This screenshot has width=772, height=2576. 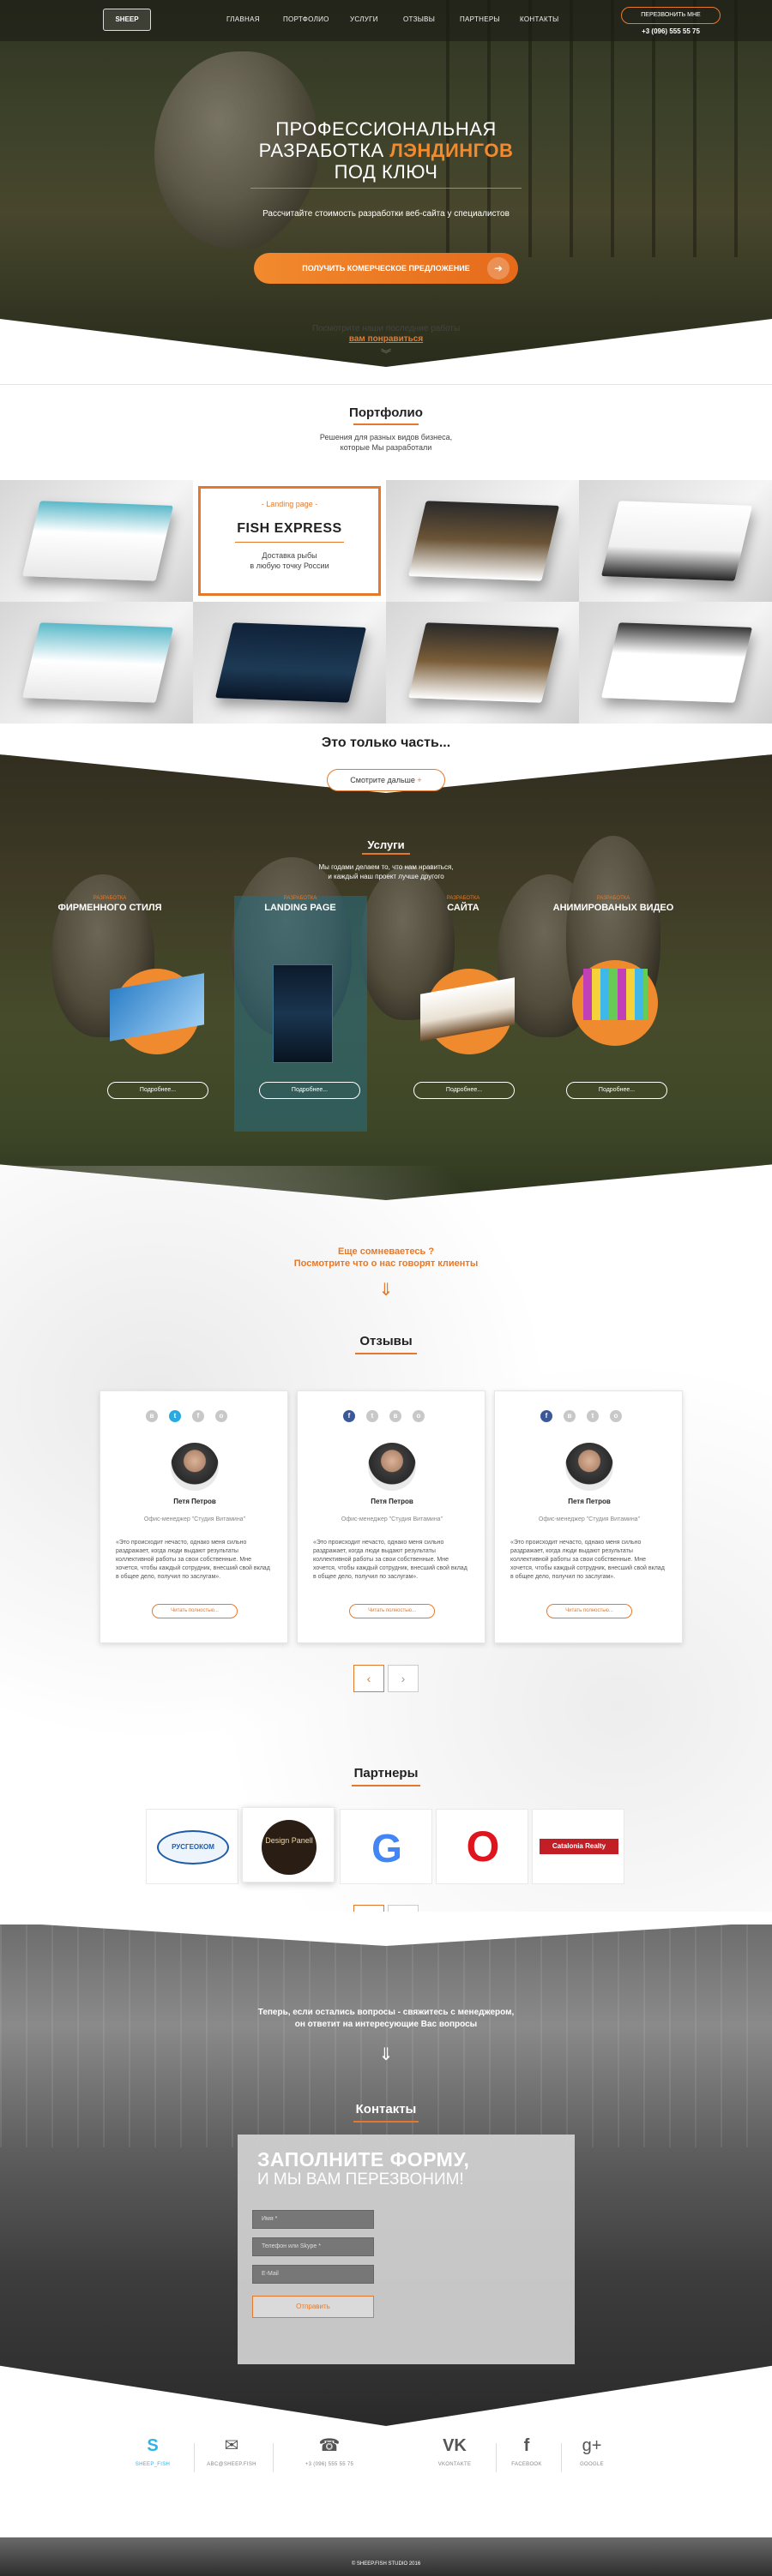 I want to click on partner-logo: Design Panell, so click(x=288, y=1844).